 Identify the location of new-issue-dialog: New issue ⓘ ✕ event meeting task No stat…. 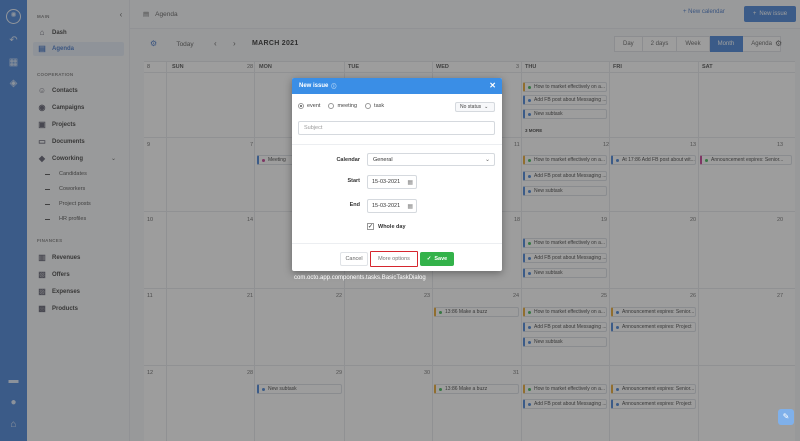
(397, 174).